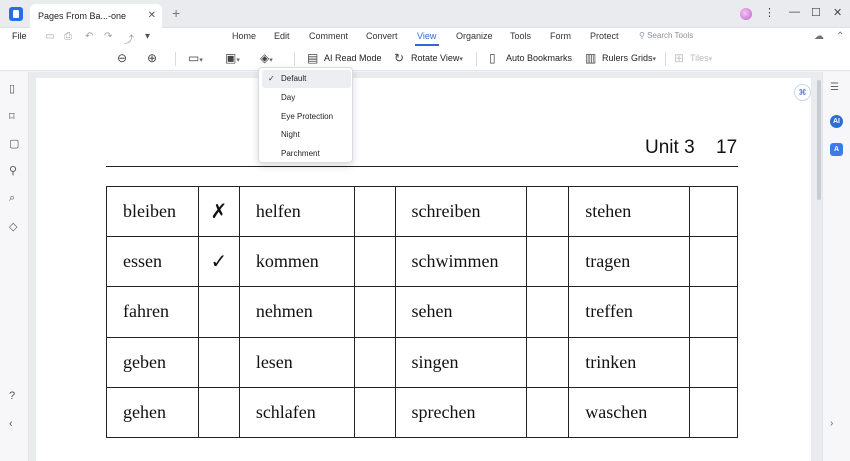 This screenshot has width=850, height=461. What do you see at coordinates (152, 312) in the screenshot?
I see `table-cell: fahren` at bounding box center [152, 312].